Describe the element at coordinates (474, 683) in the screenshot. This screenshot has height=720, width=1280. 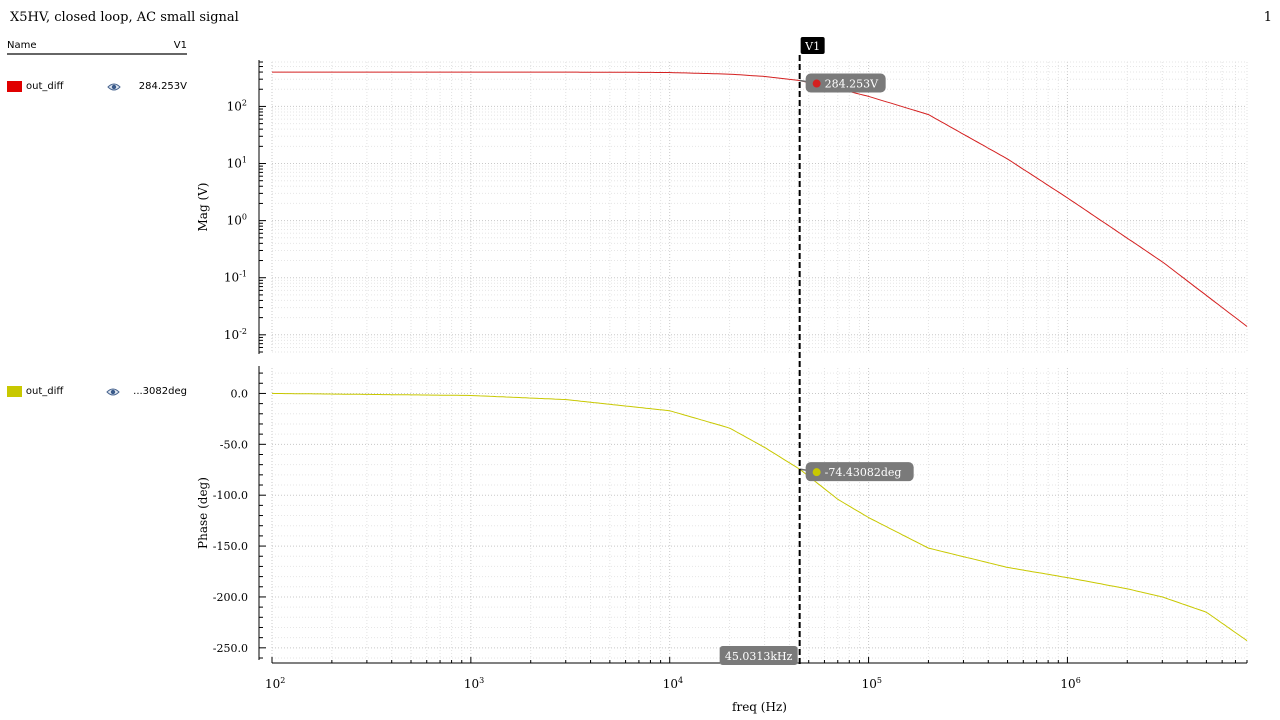
I see `x-tick-label: 103` at that location.